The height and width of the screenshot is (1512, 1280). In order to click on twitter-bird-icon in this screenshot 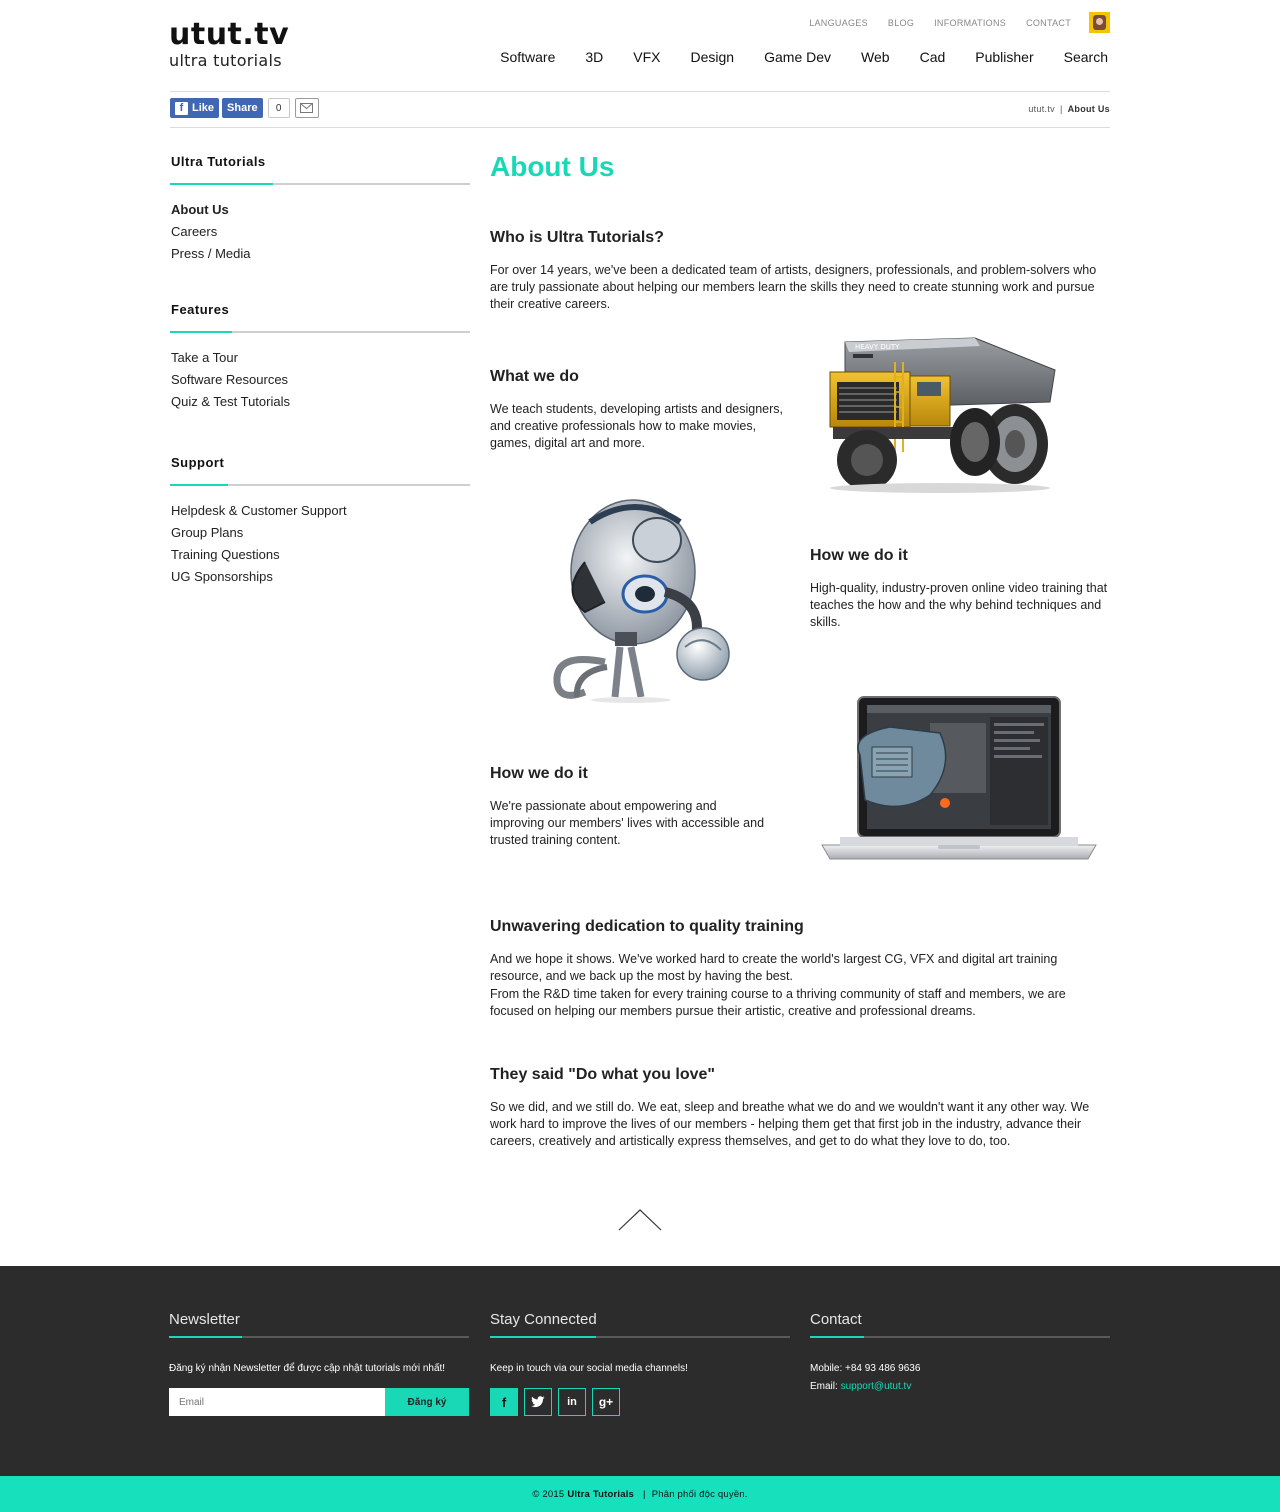, I will do `click(538, 1402)`.